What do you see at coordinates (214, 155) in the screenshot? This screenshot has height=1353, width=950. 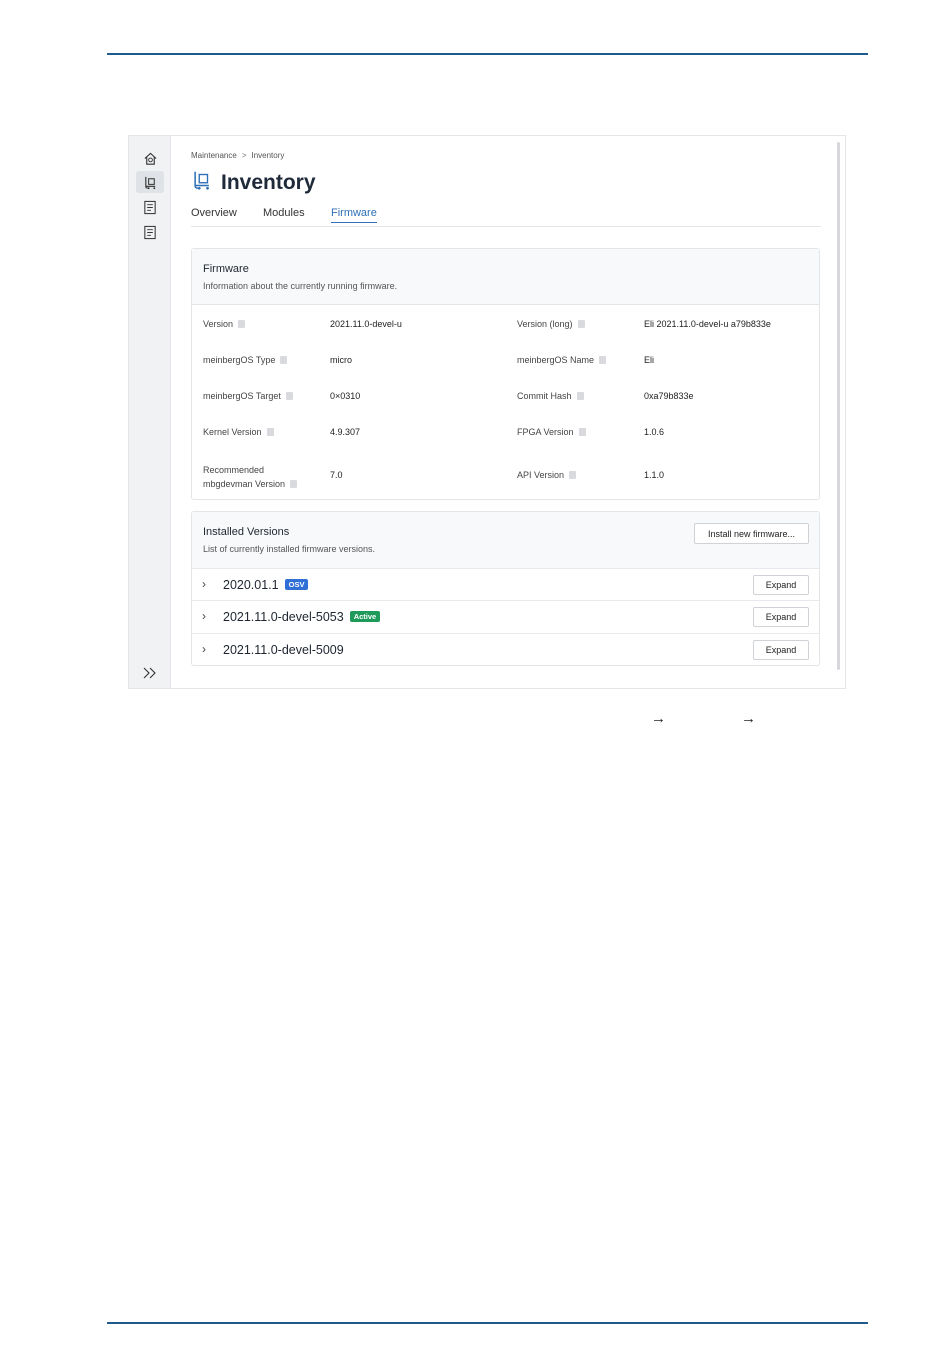 I see `breadcrumb-maintenance: Maintenance` at bounding box center [214, 155].